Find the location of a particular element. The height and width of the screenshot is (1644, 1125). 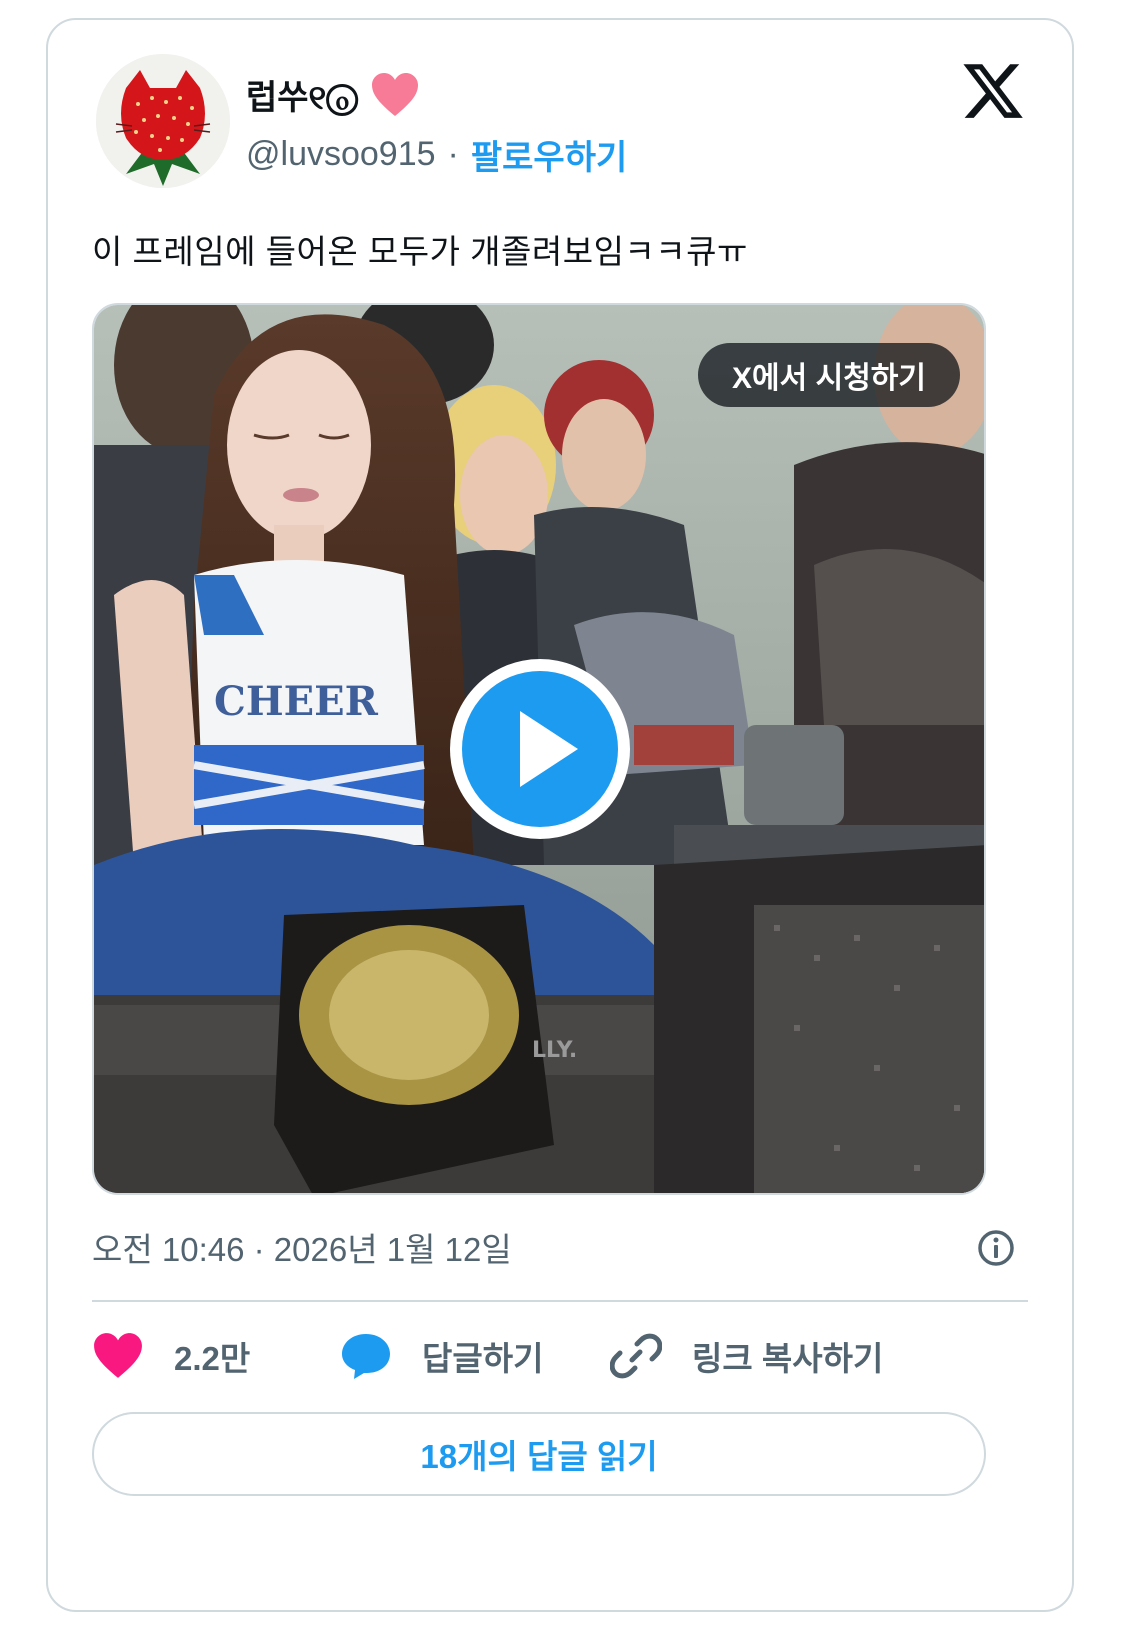

author-name-row: 럽쑤୧ⓞ is located at coordinates (333, 94).